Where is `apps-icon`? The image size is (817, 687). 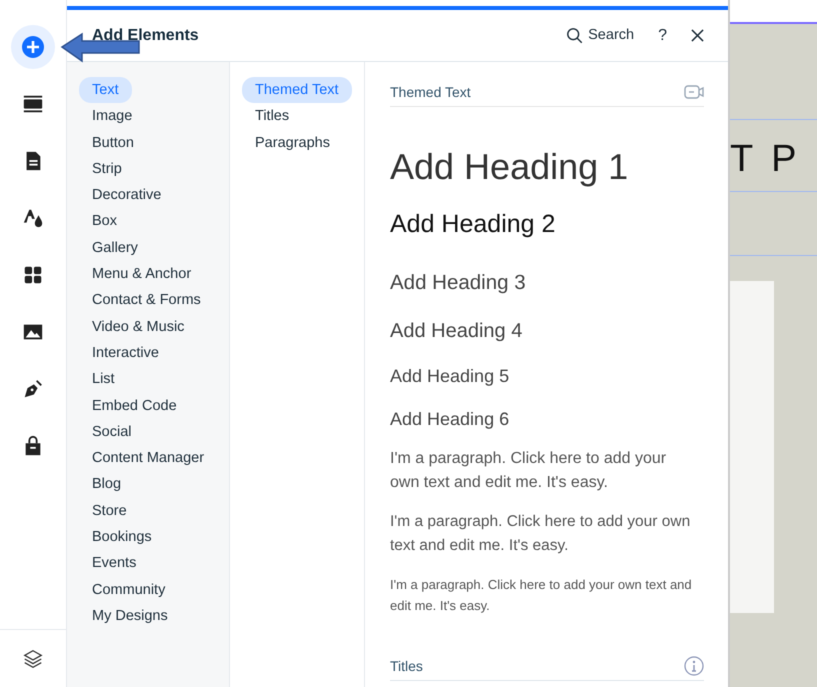 apps-icon is located at coordinates (33, 275).